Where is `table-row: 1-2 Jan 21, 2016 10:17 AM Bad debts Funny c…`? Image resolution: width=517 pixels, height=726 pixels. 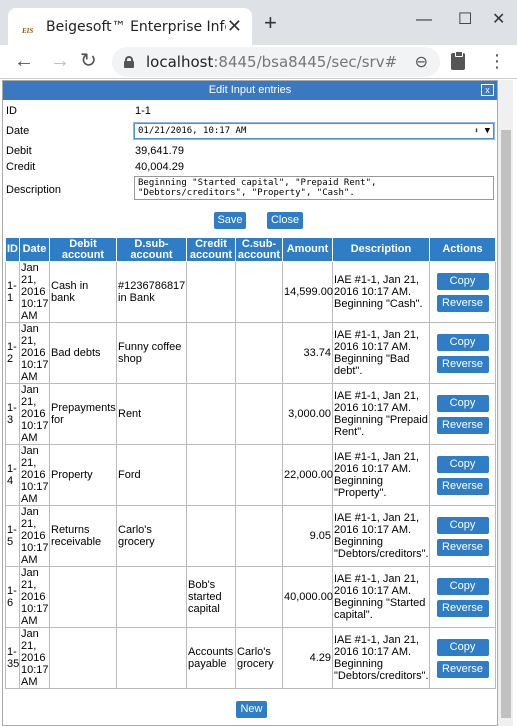
table-row: 1-2 Jan 21, 2016 10:17 AM Bad debts Funny c… is located at coordinates (250, 353).